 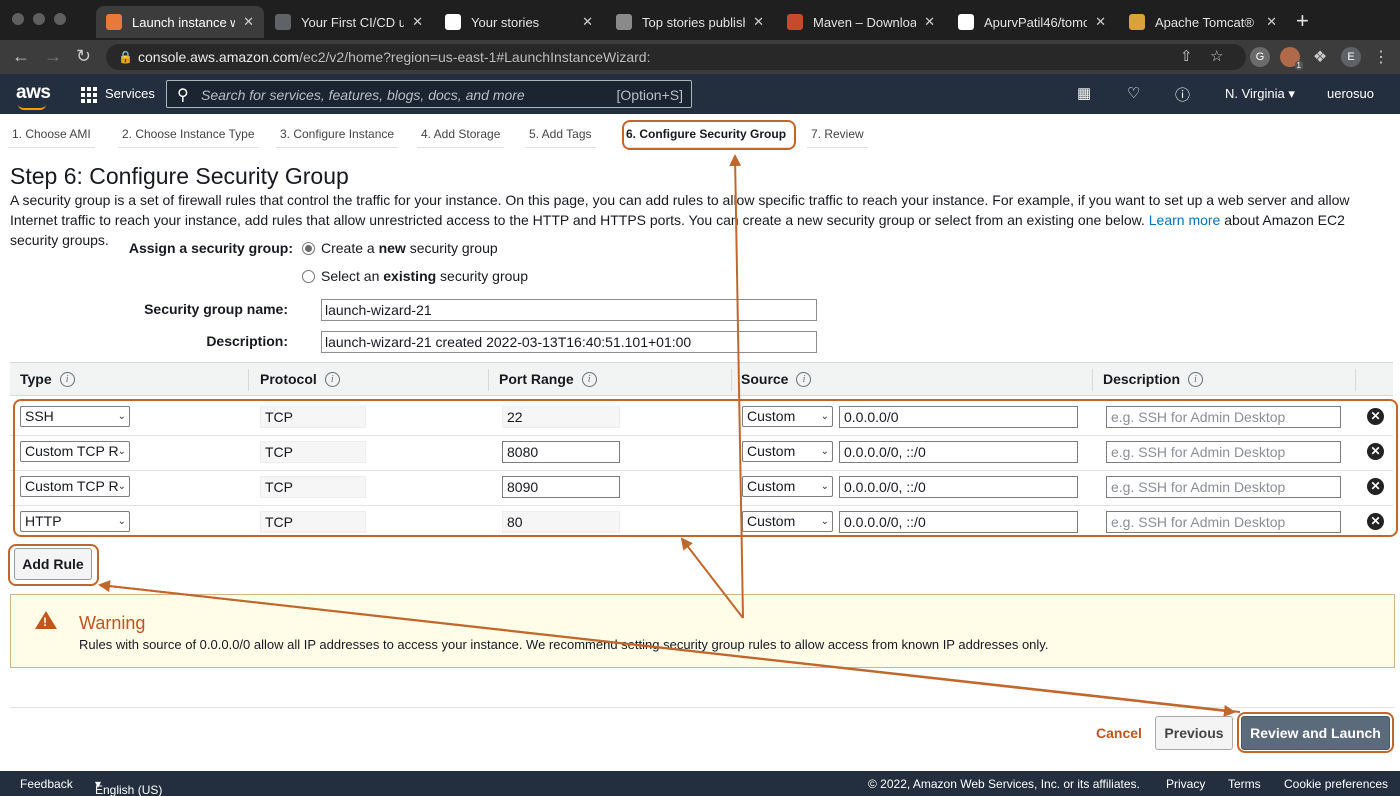 What do you see at coordinates (352, 276) in the screenshot?
I see `option-existing-text: Select an` at bounding box center [352, 276].